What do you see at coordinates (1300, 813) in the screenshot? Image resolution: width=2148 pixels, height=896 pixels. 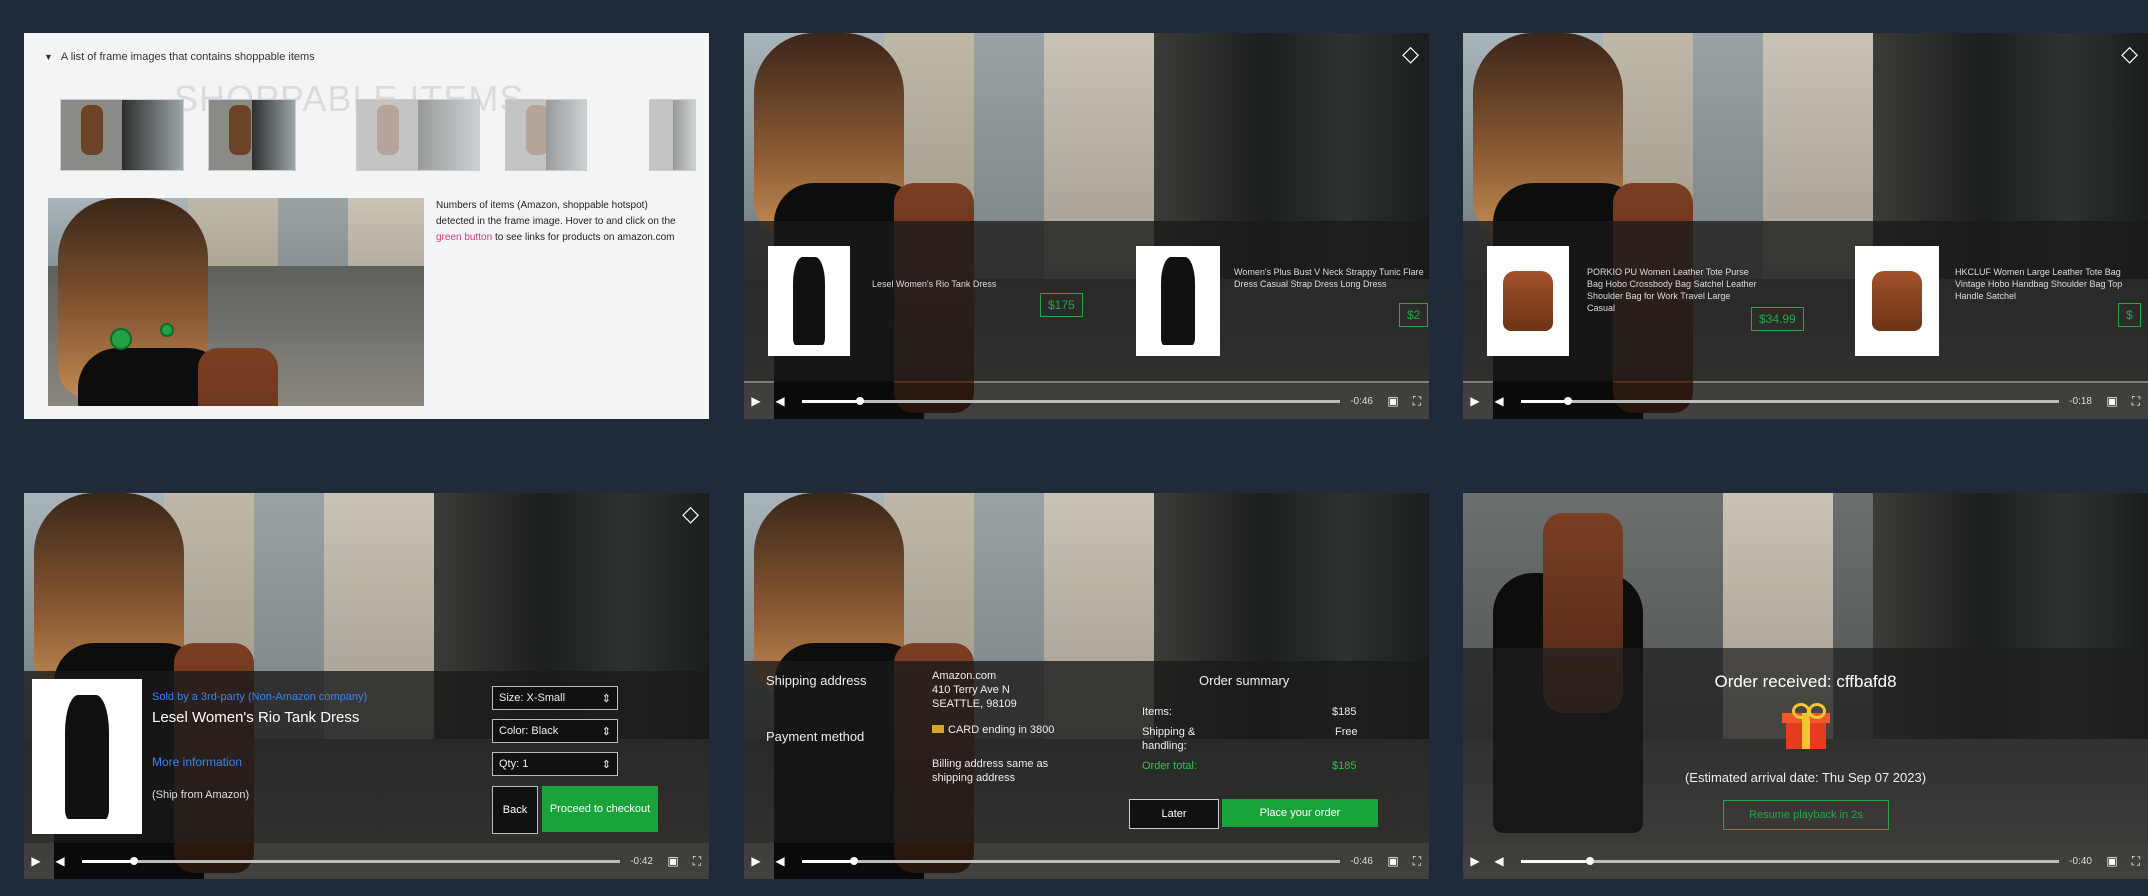 I see `place-order-button: Place your order` at bounding box center [1300, 813].